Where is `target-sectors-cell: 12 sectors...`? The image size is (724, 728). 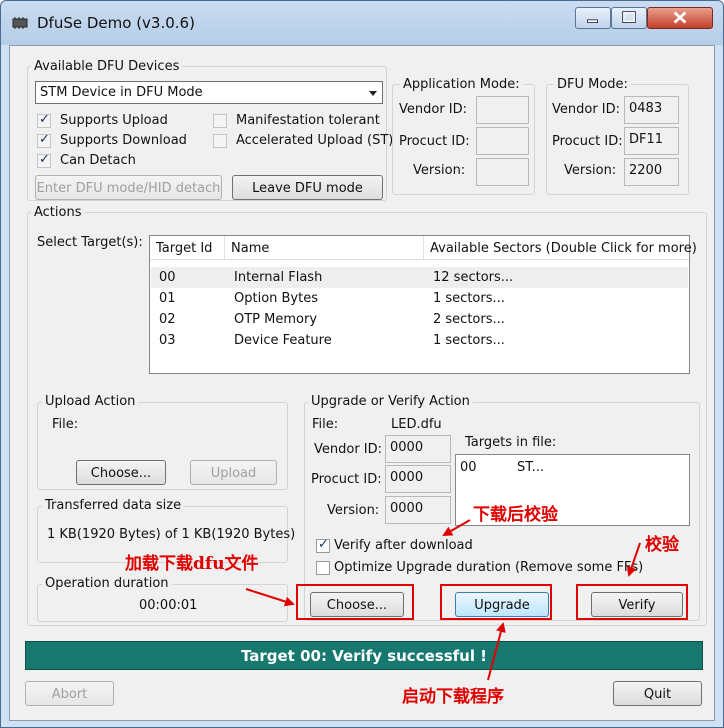
target-sectors-cell: 12 sectors... is located at coordinates (473, 277).